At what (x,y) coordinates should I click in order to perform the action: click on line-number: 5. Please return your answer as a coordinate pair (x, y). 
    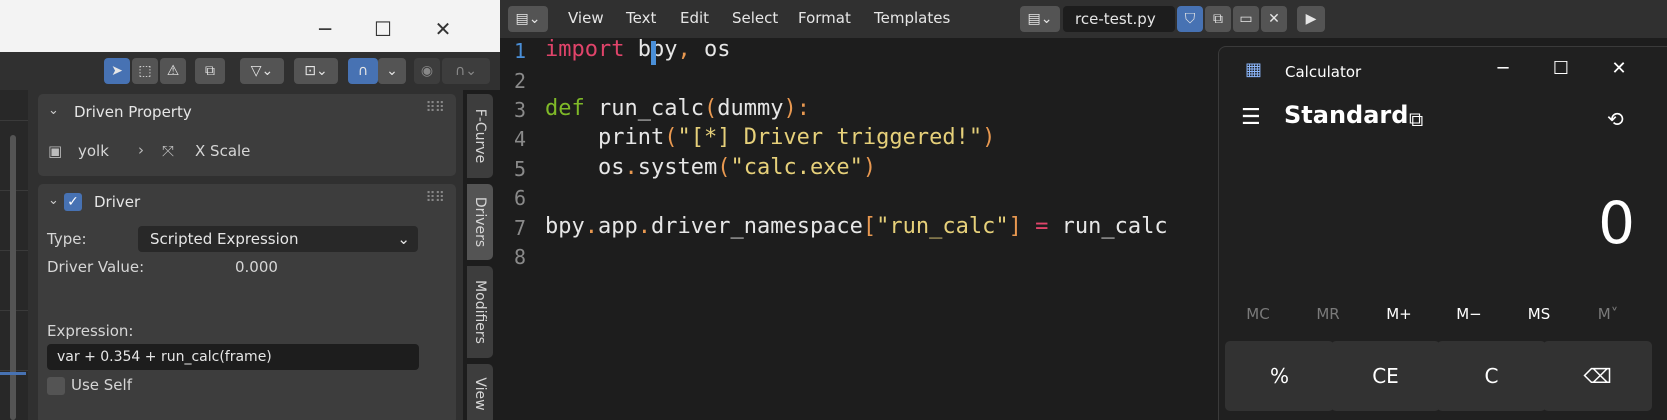
    Looking at the image, I should click on (519, 169).